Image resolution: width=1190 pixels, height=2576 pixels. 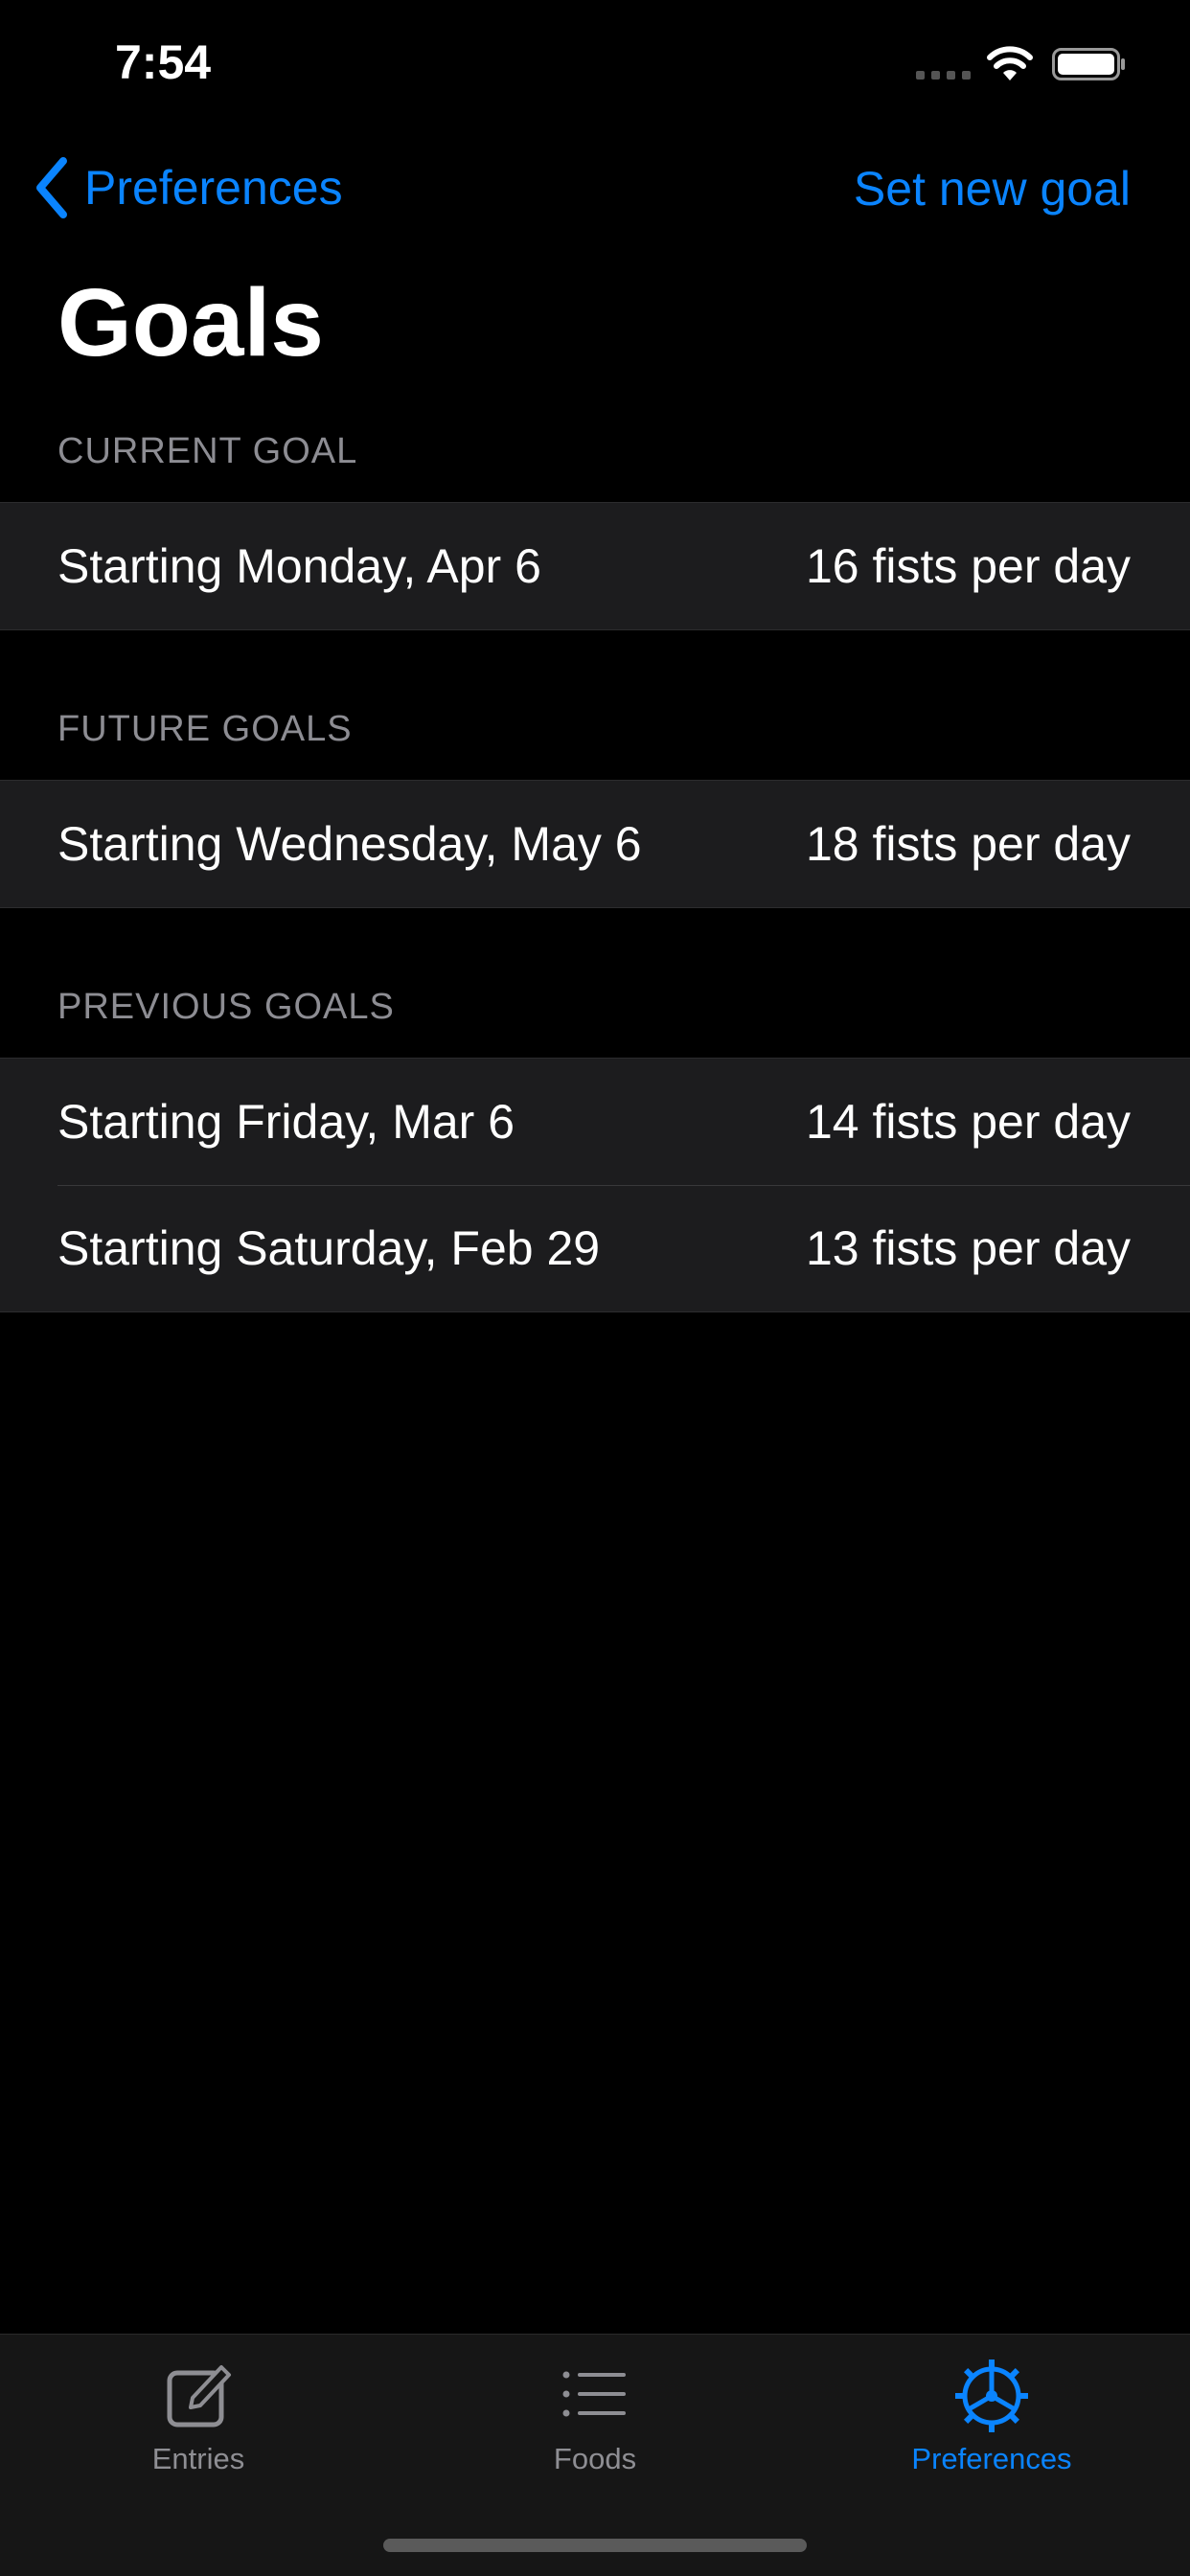 I want to click on goal-row: Starting Friday, Mar 6 14 fists per day, so click(x=595, y=1122).